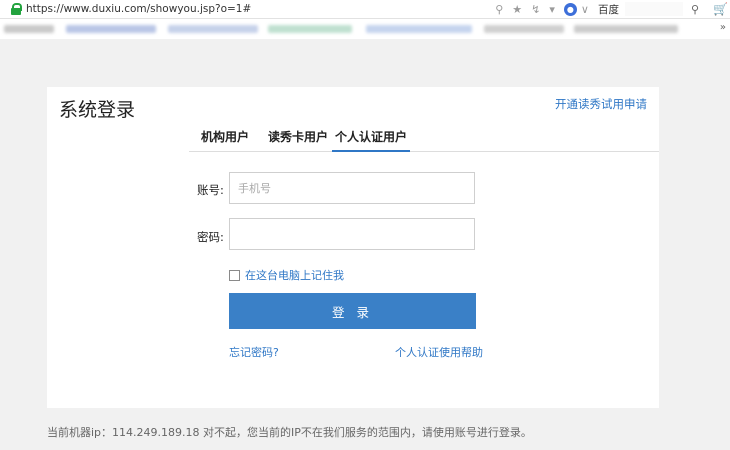 This screenshot has height=450, width=730. I want to click on search-engine-name: 百度, so click(608, 9).